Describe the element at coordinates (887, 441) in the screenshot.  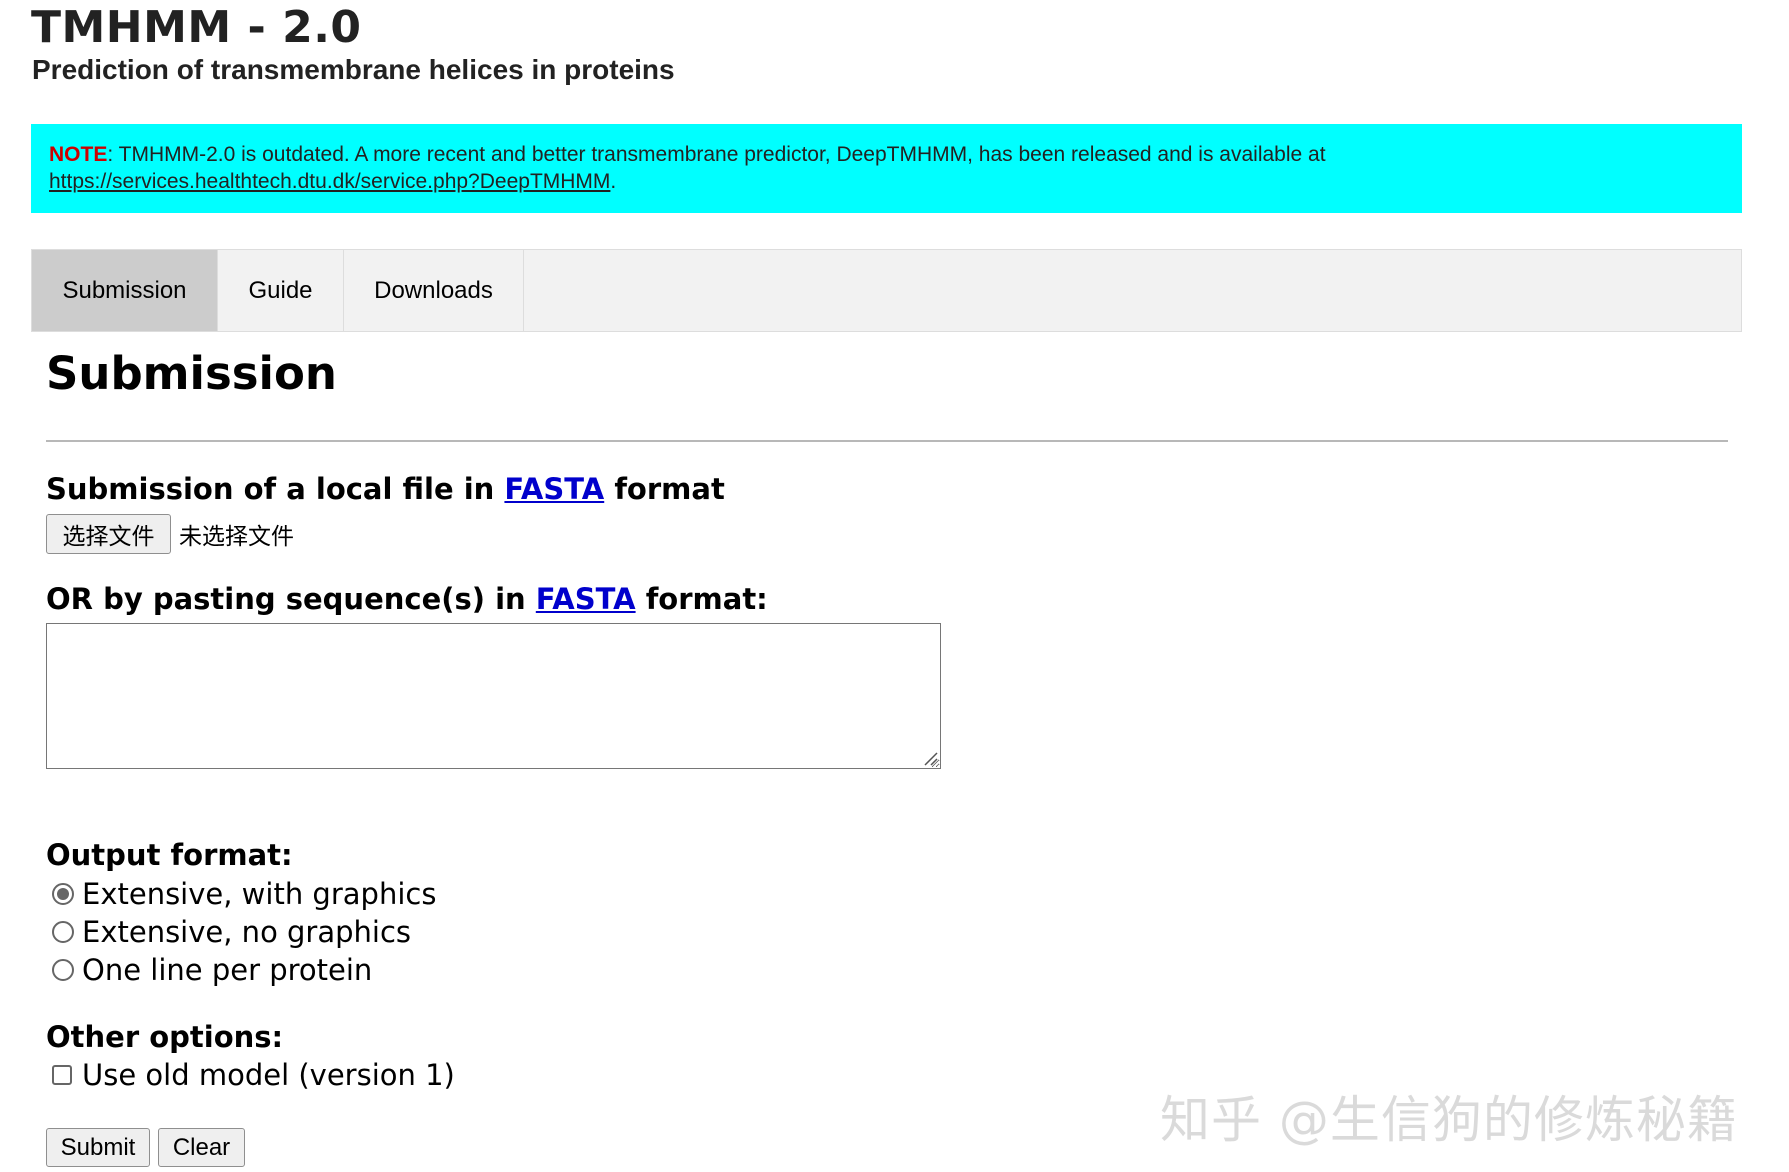
I see `section-divider` at that location.